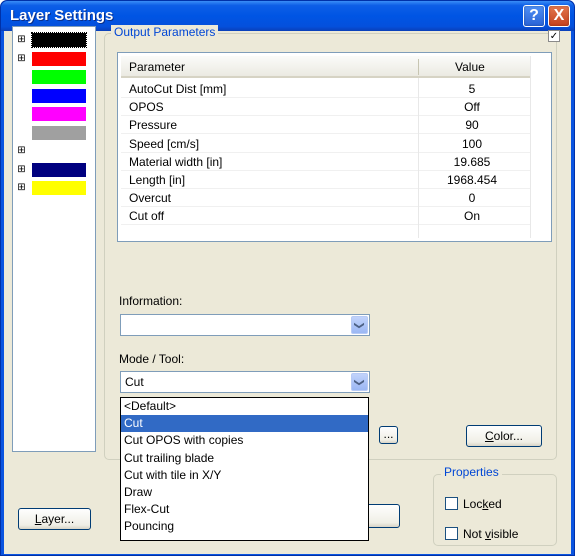  Describe the element at coordinates (152, 359) in the screenshot. I see `mode-tool-label: Mode / Tool:` at that location.